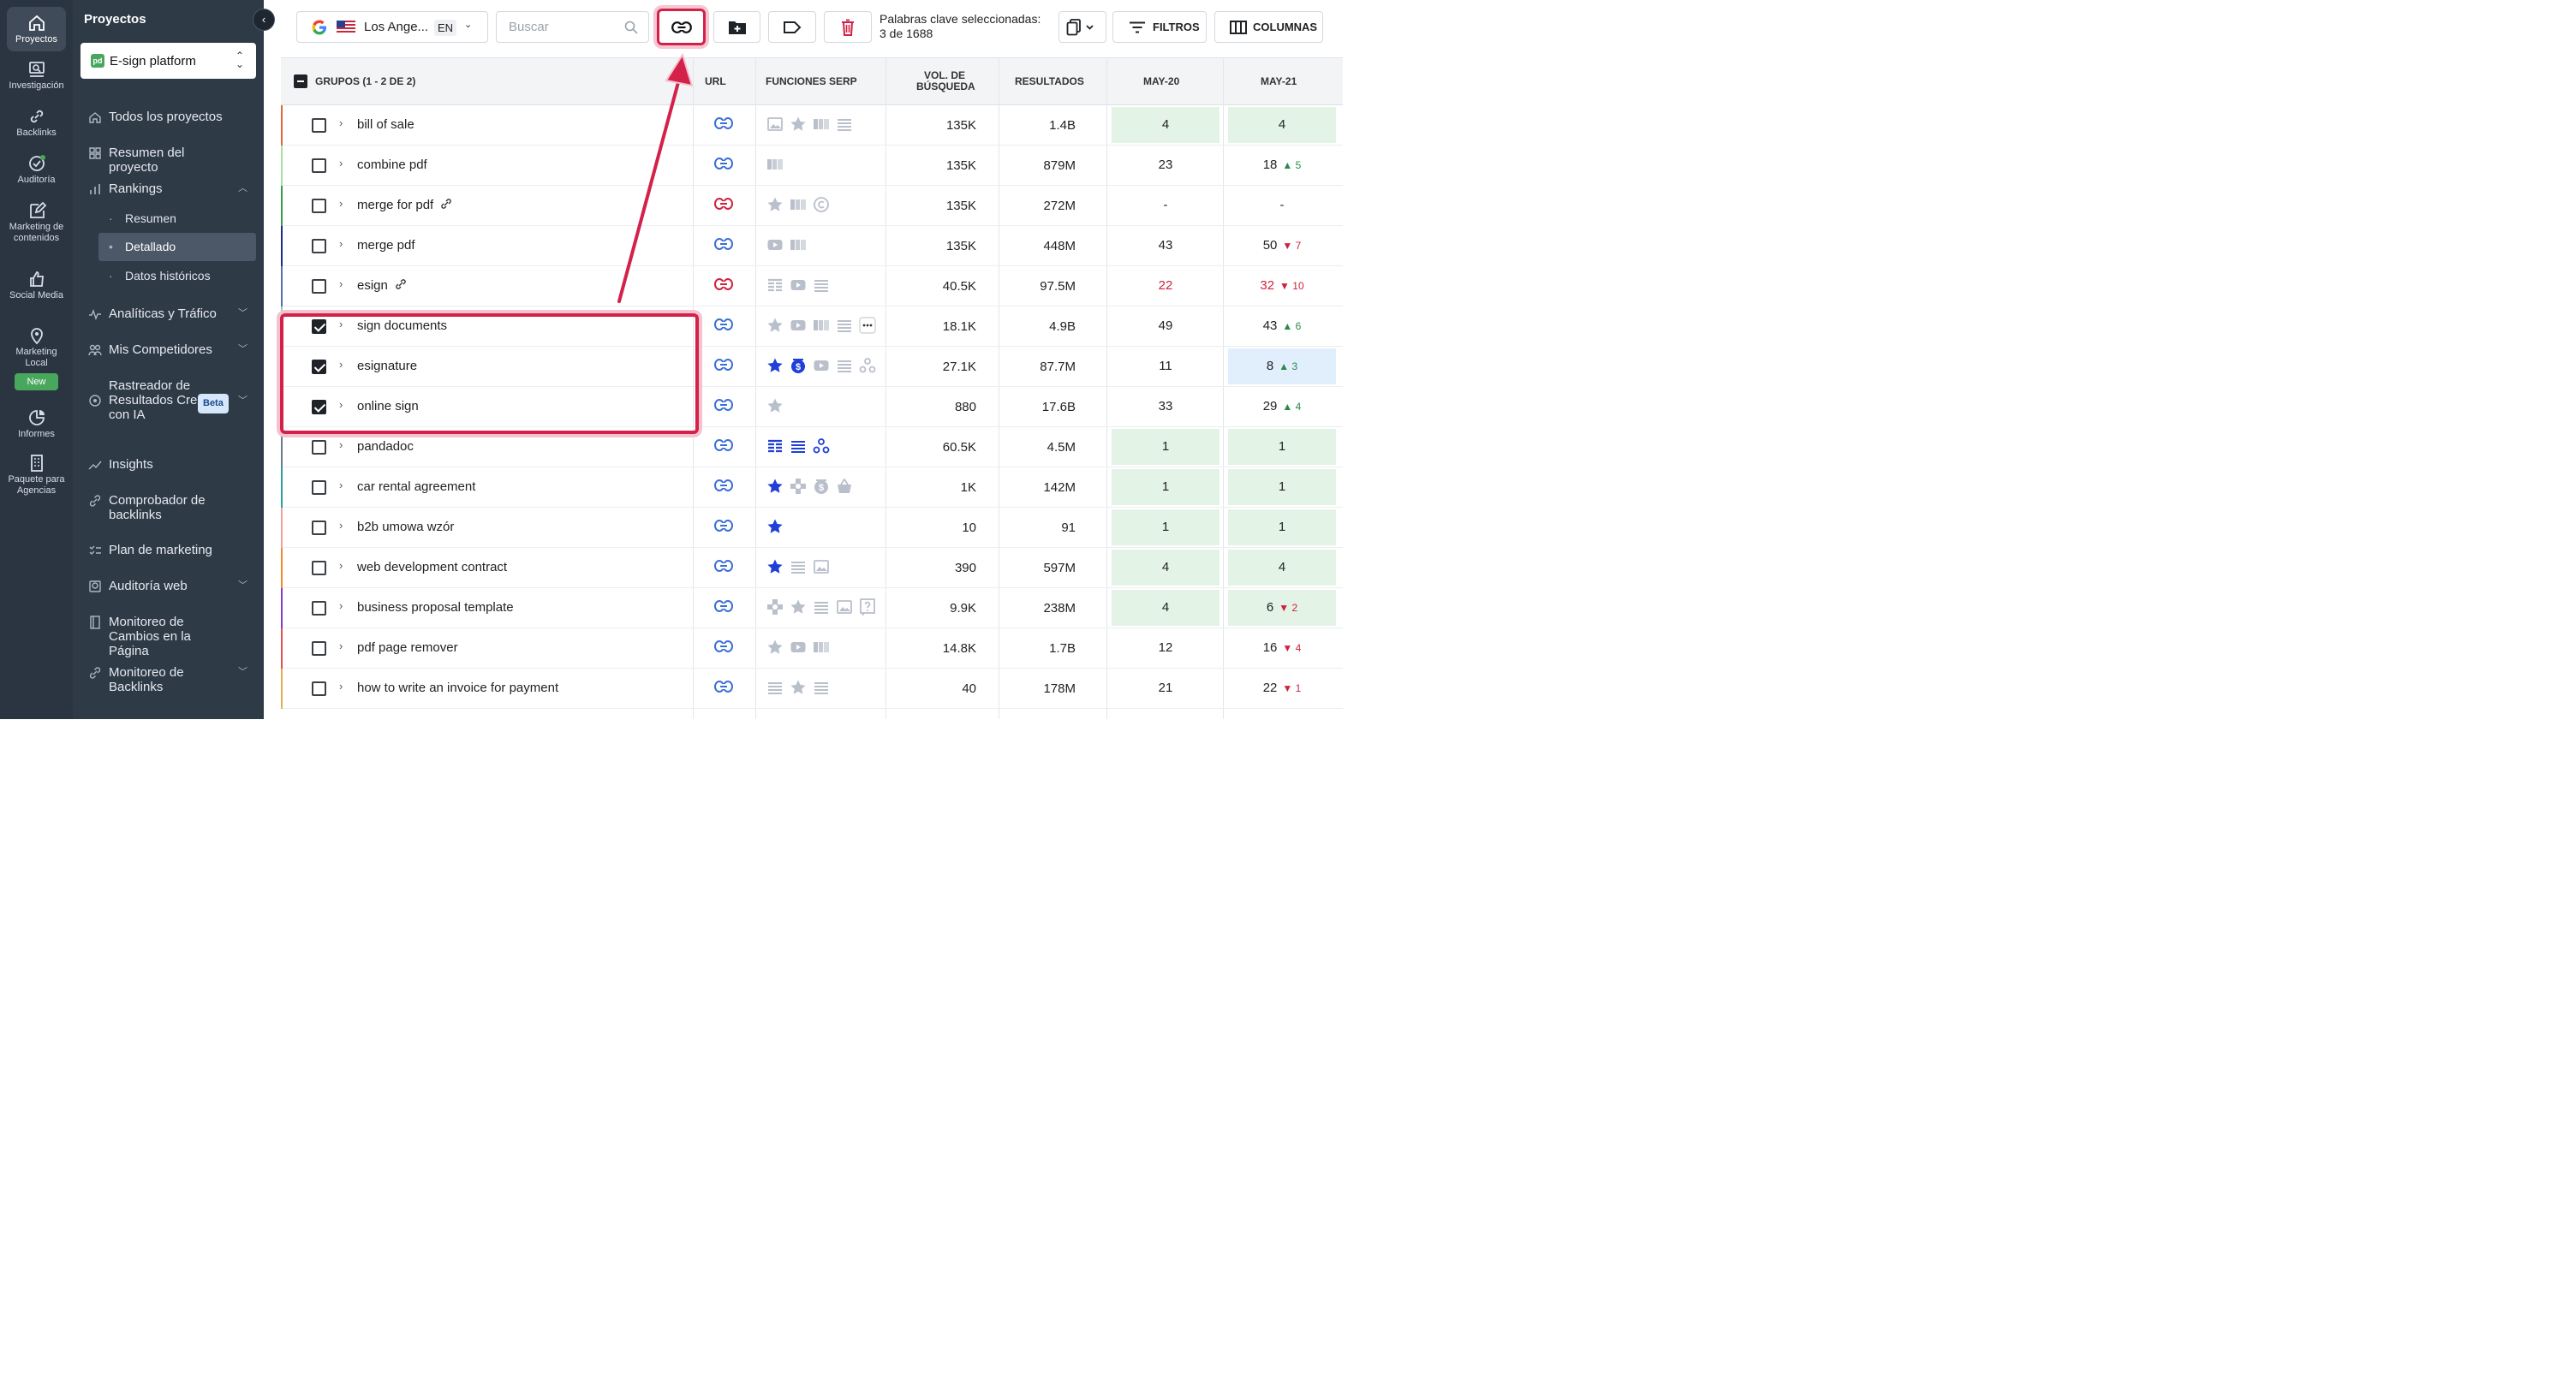  Describe the element at coordinates (36, 225) in the screenshot. I see `iconbar-item: Marketing de contenidos` at that location.